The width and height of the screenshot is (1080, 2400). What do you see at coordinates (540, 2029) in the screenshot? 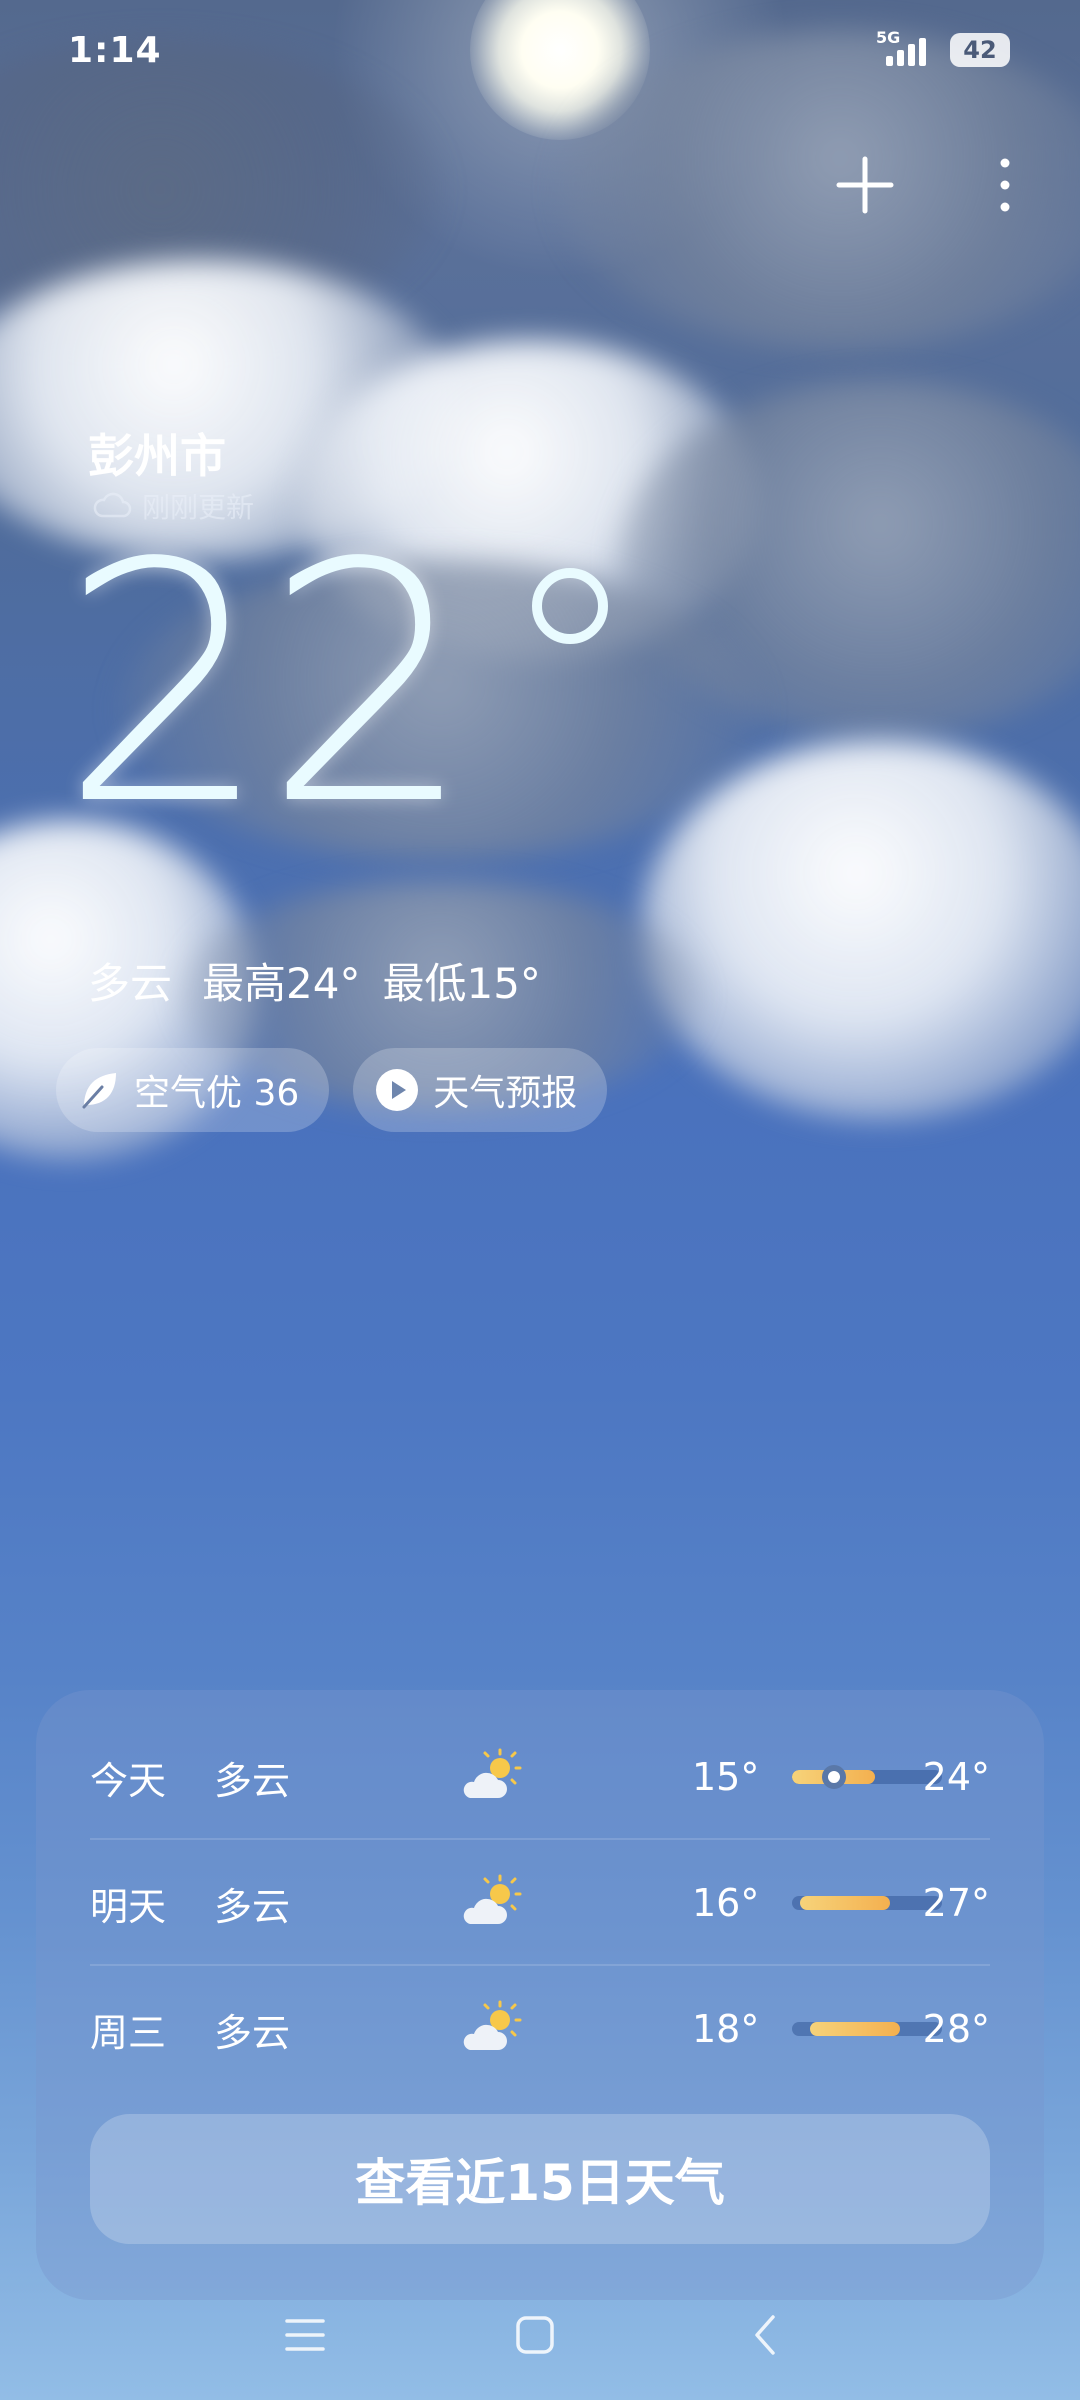
I see `forecast-row-wednesday: 周三 多云 18° 28°` at bounding box center [540, 2029].